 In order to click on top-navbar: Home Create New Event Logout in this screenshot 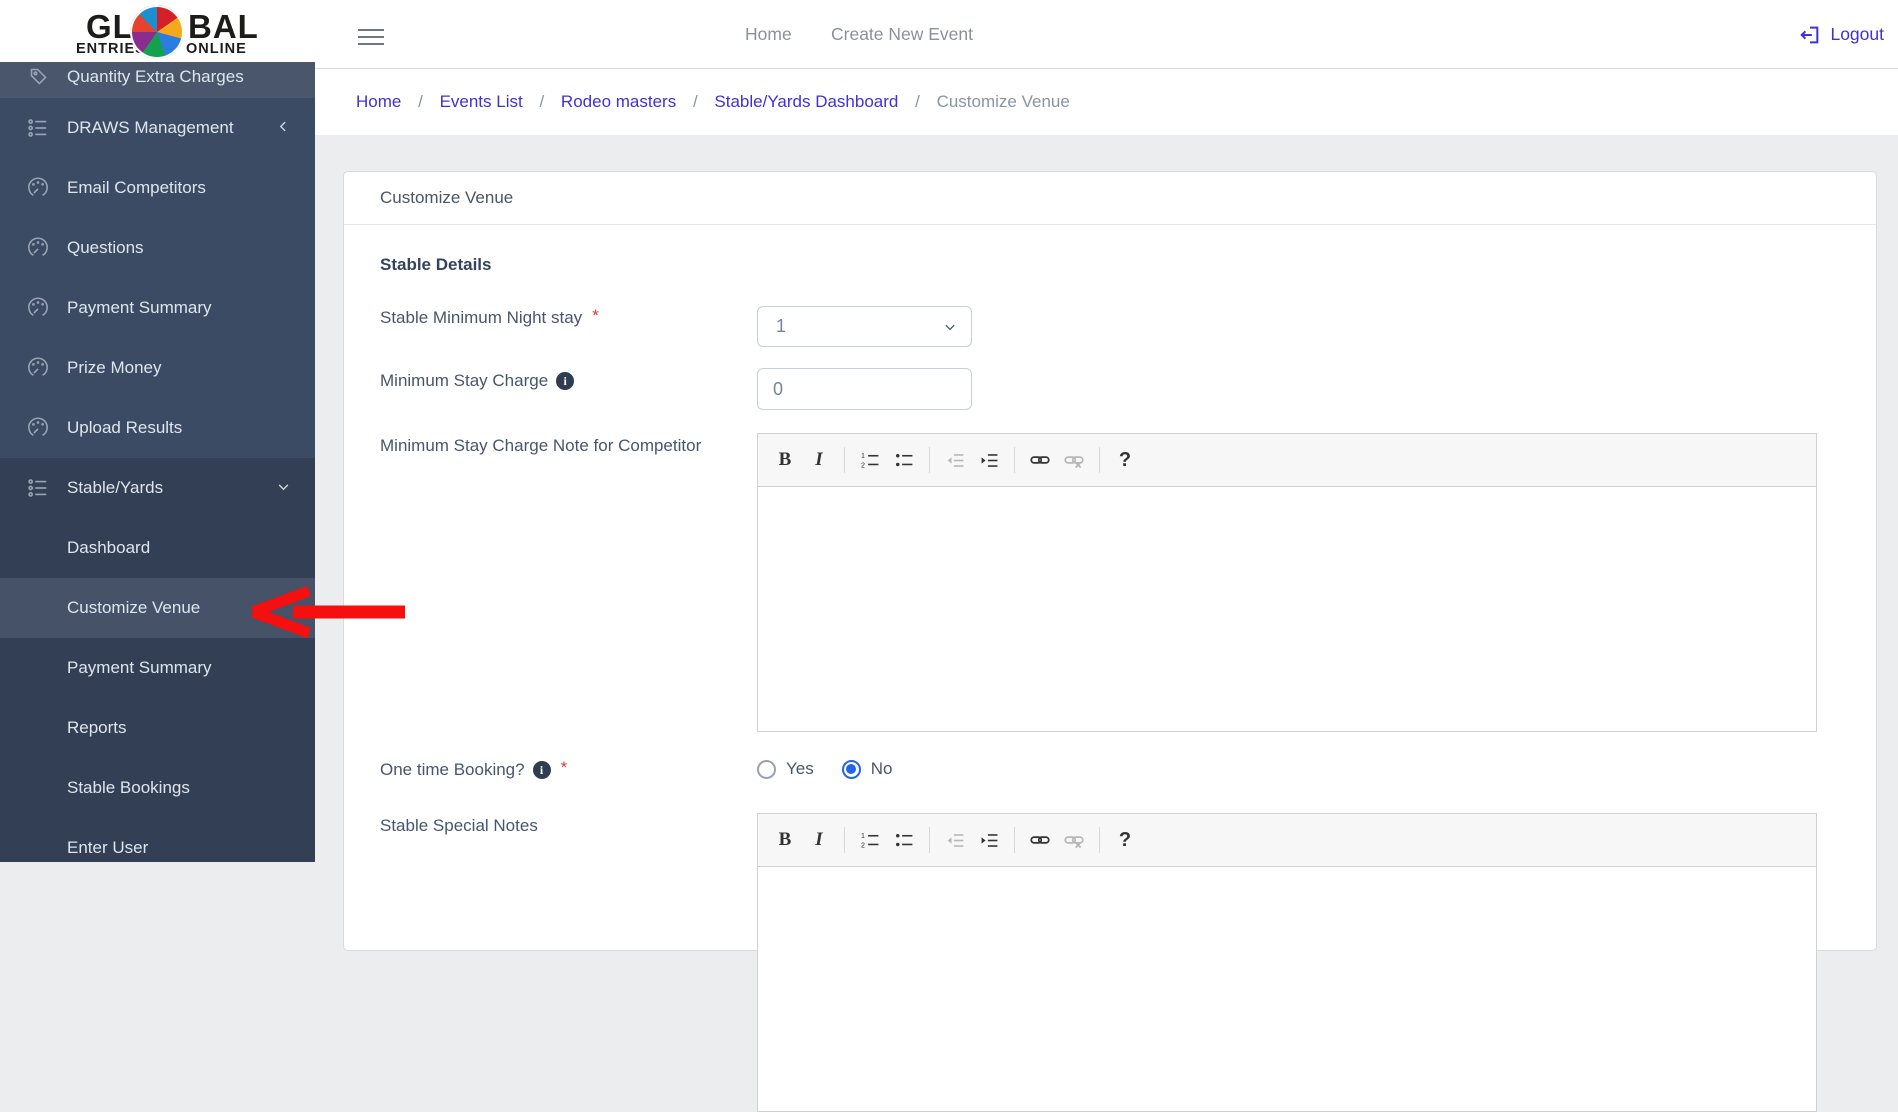, I will do `click(1106, 34)`.